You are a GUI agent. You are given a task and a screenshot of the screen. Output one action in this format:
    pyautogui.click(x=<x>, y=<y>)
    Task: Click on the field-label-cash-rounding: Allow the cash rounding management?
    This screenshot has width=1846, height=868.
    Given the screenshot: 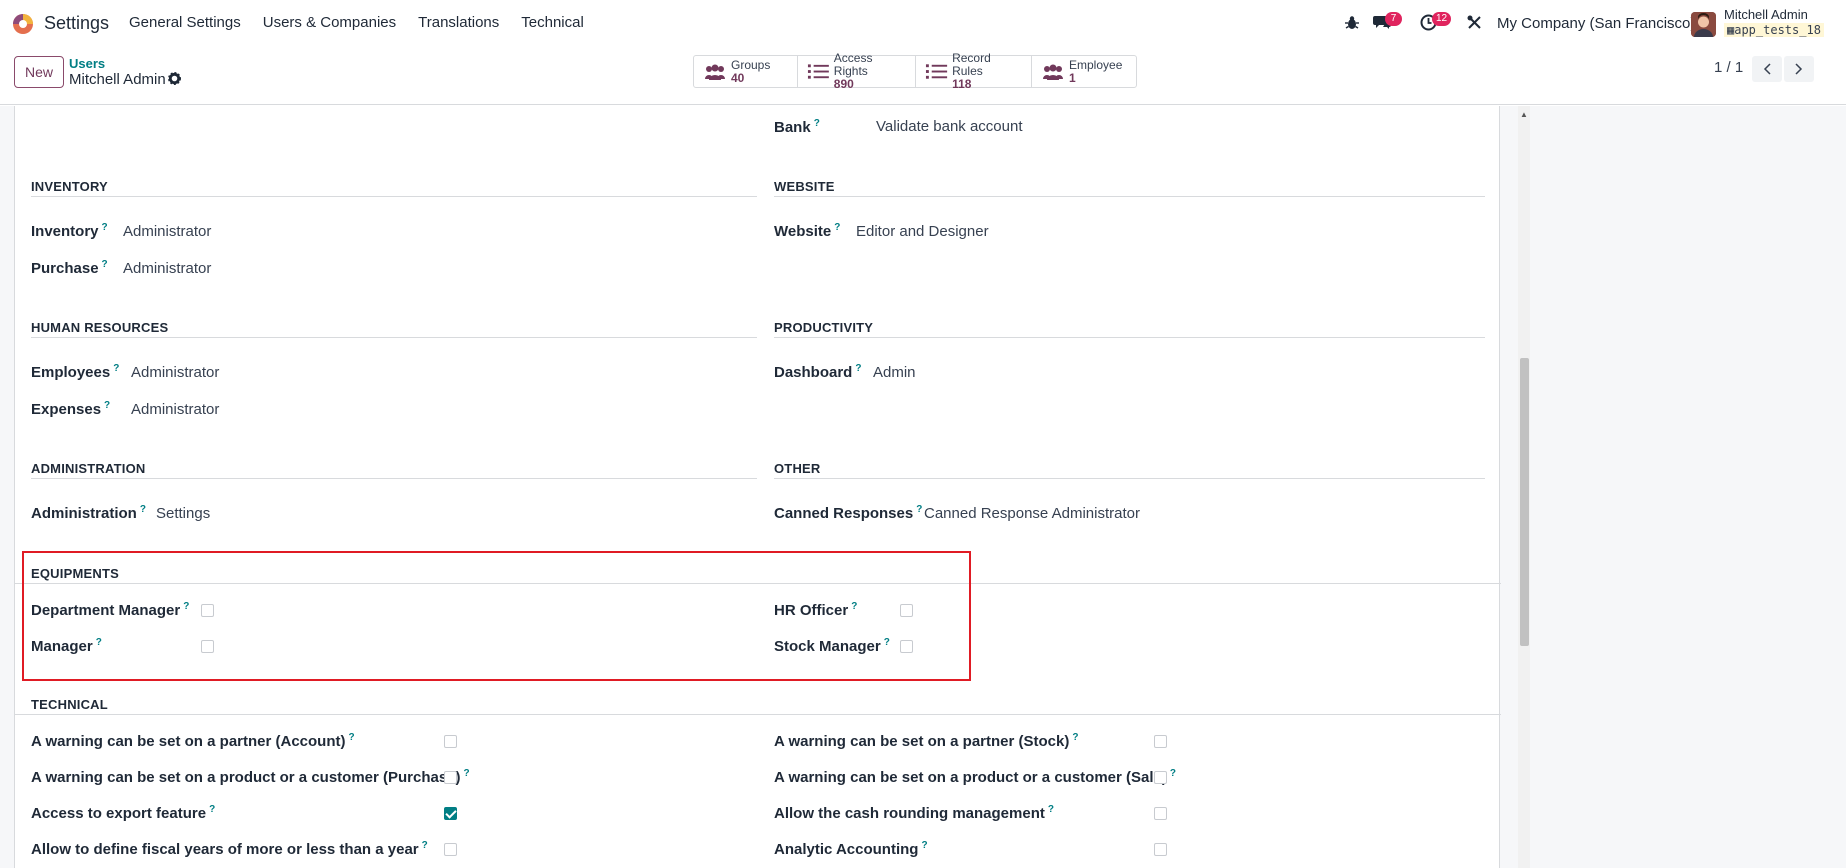 What is the action you would take?
    pyautogui.click(x=914, y=813)
    